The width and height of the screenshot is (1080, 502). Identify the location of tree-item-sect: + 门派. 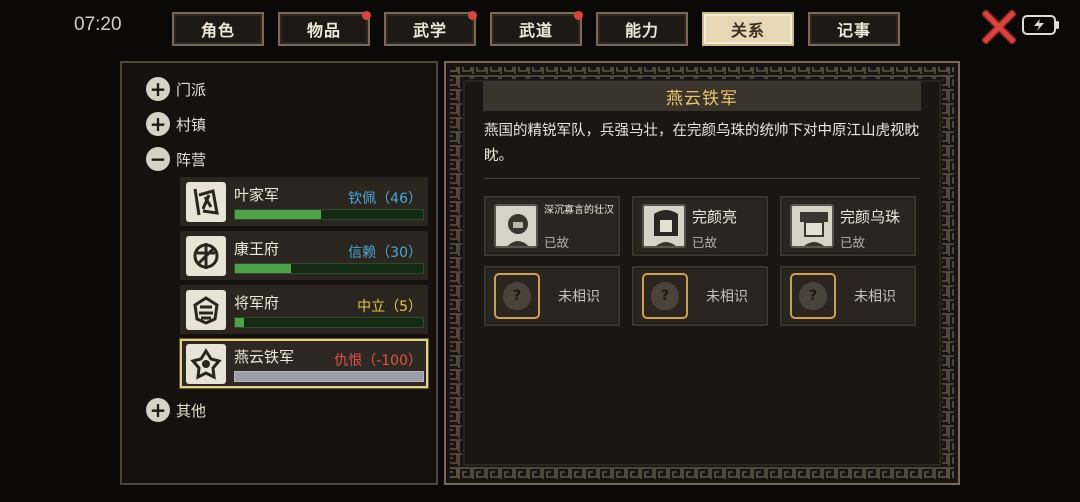
(176, 89).